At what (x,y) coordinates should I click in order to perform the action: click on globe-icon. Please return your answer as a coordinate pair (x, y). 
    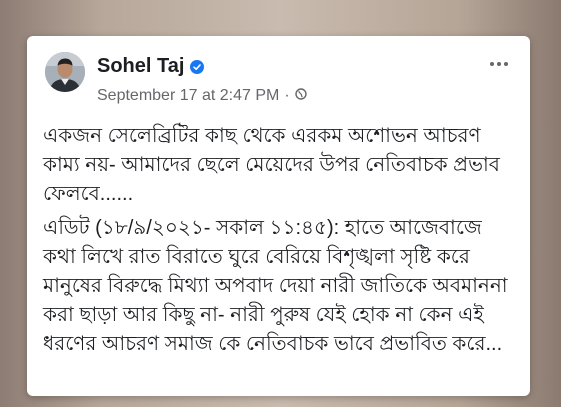
    Looking at the image, I should click on (300, 96).